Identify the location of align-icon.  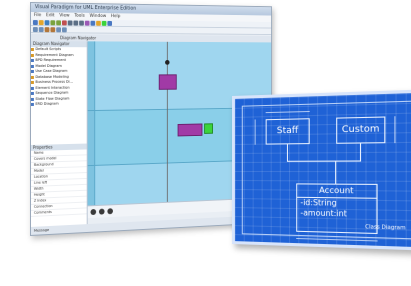
(35, 30).